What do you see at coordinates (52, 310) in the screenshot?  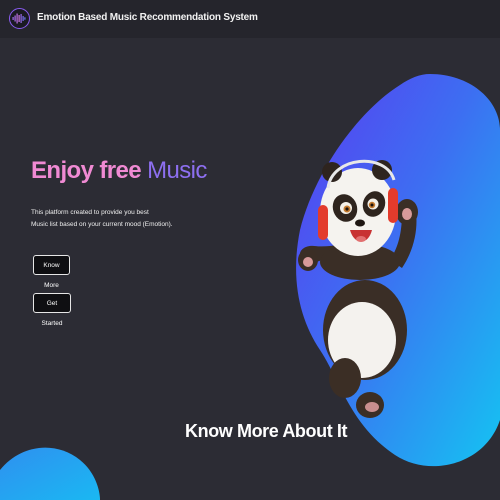 I see `get-started-button: Get Started` at bounding box center [52, 310].